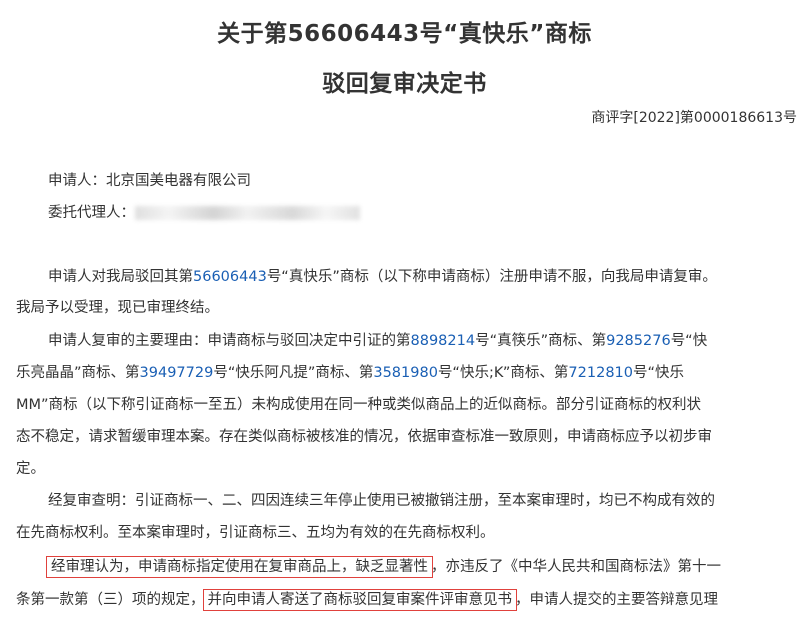 The height and width of the screenshot is (621, 809). Describe the element at coordinates (412, 213) in the screenshot. I see `agent-line: 委托代理人：` at that location.